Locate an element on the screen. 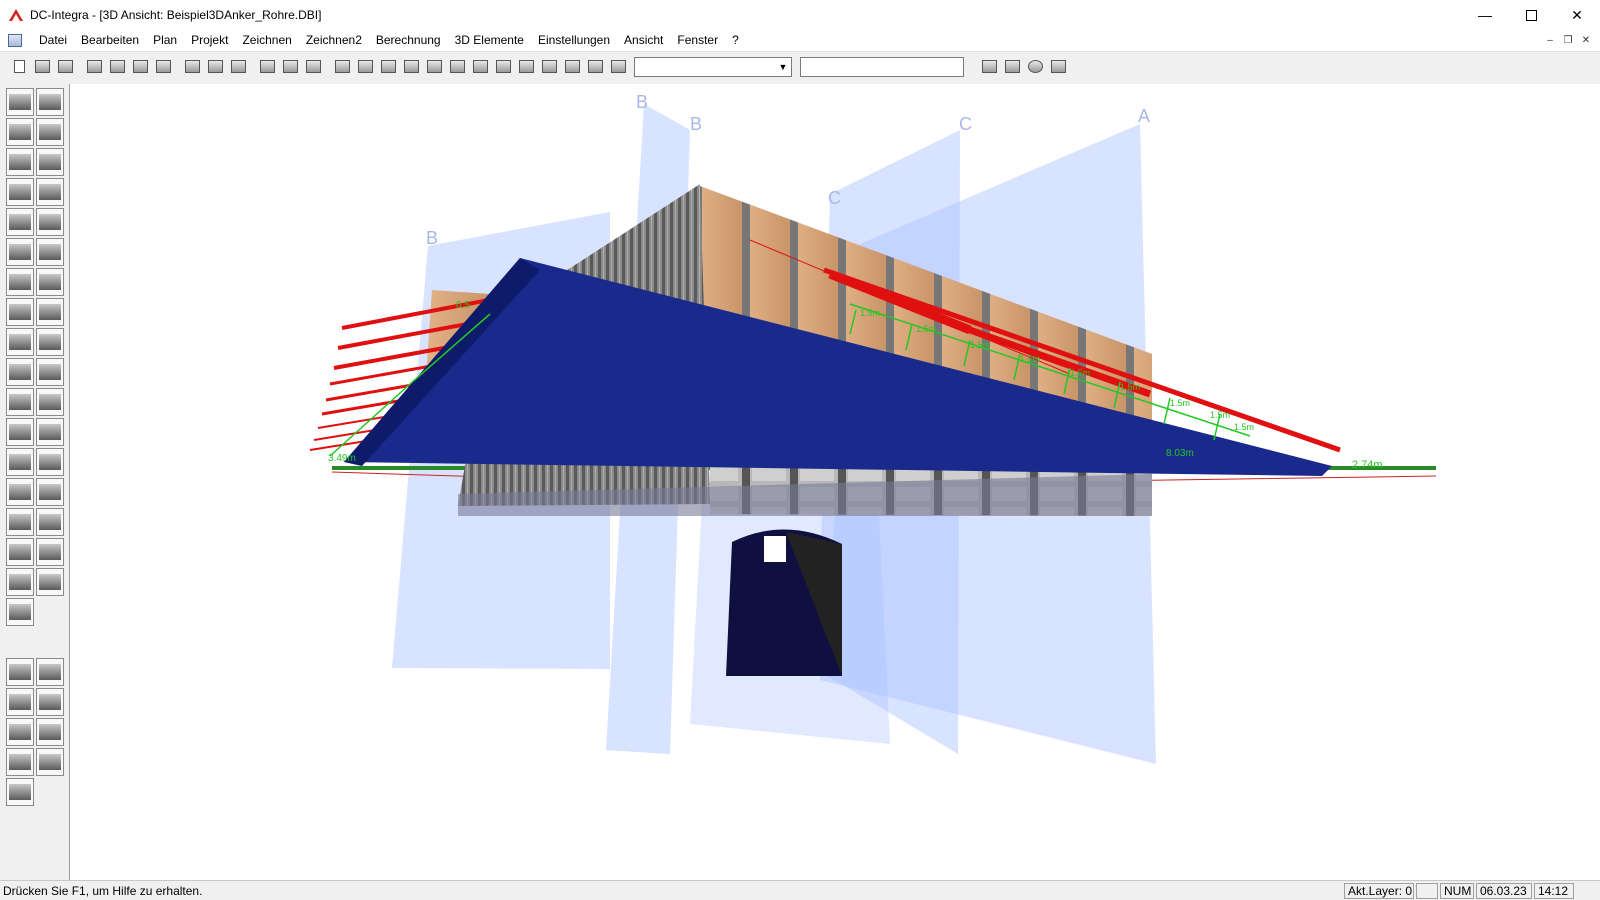  menu-zeichnen: Zeichnen is located at coordinates (266, 40).